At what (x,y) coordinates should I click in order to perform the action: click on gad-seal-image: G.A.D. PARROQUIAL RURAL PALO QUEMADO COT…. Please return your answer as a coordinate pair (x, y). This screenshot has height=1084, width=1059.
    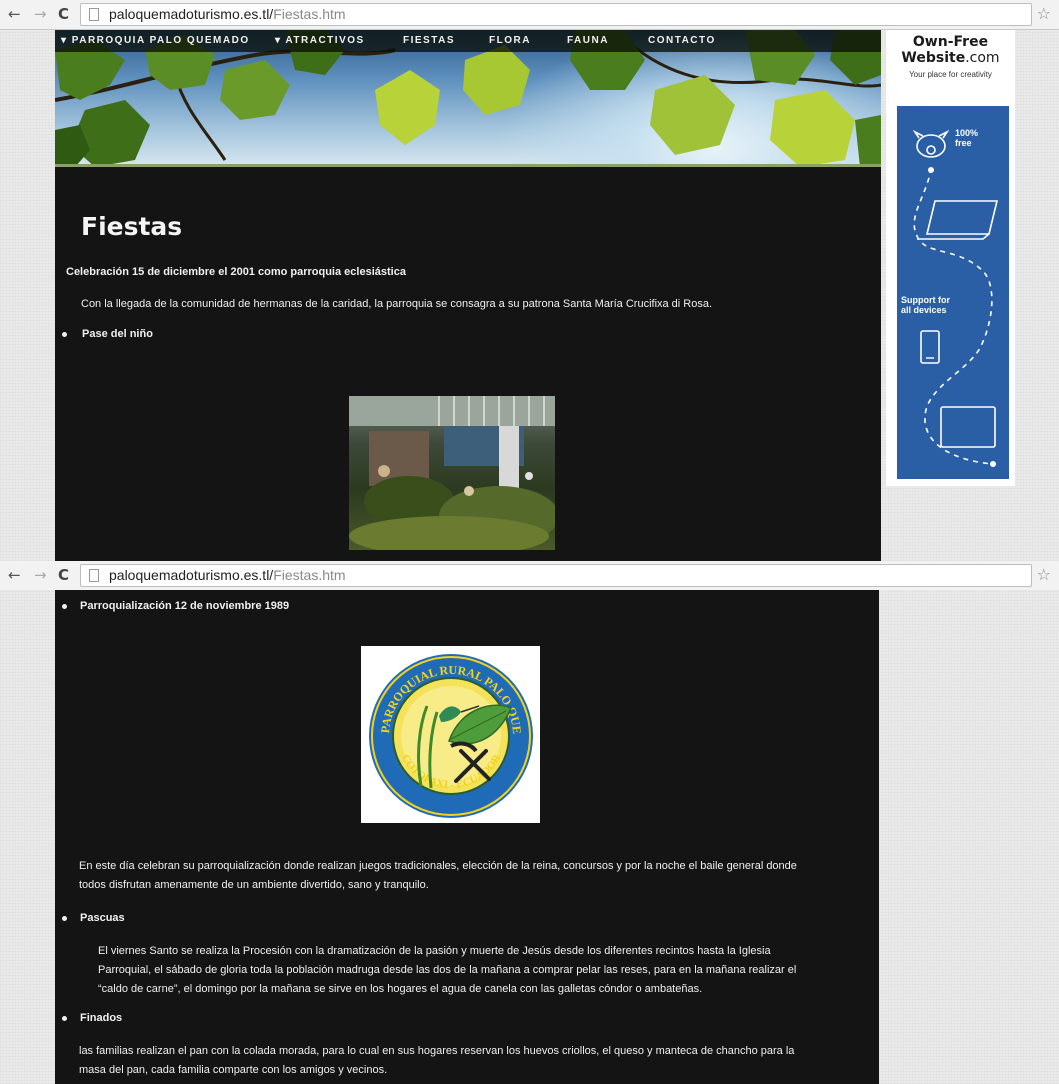
    Looking at the image, I should click on (444, 726).